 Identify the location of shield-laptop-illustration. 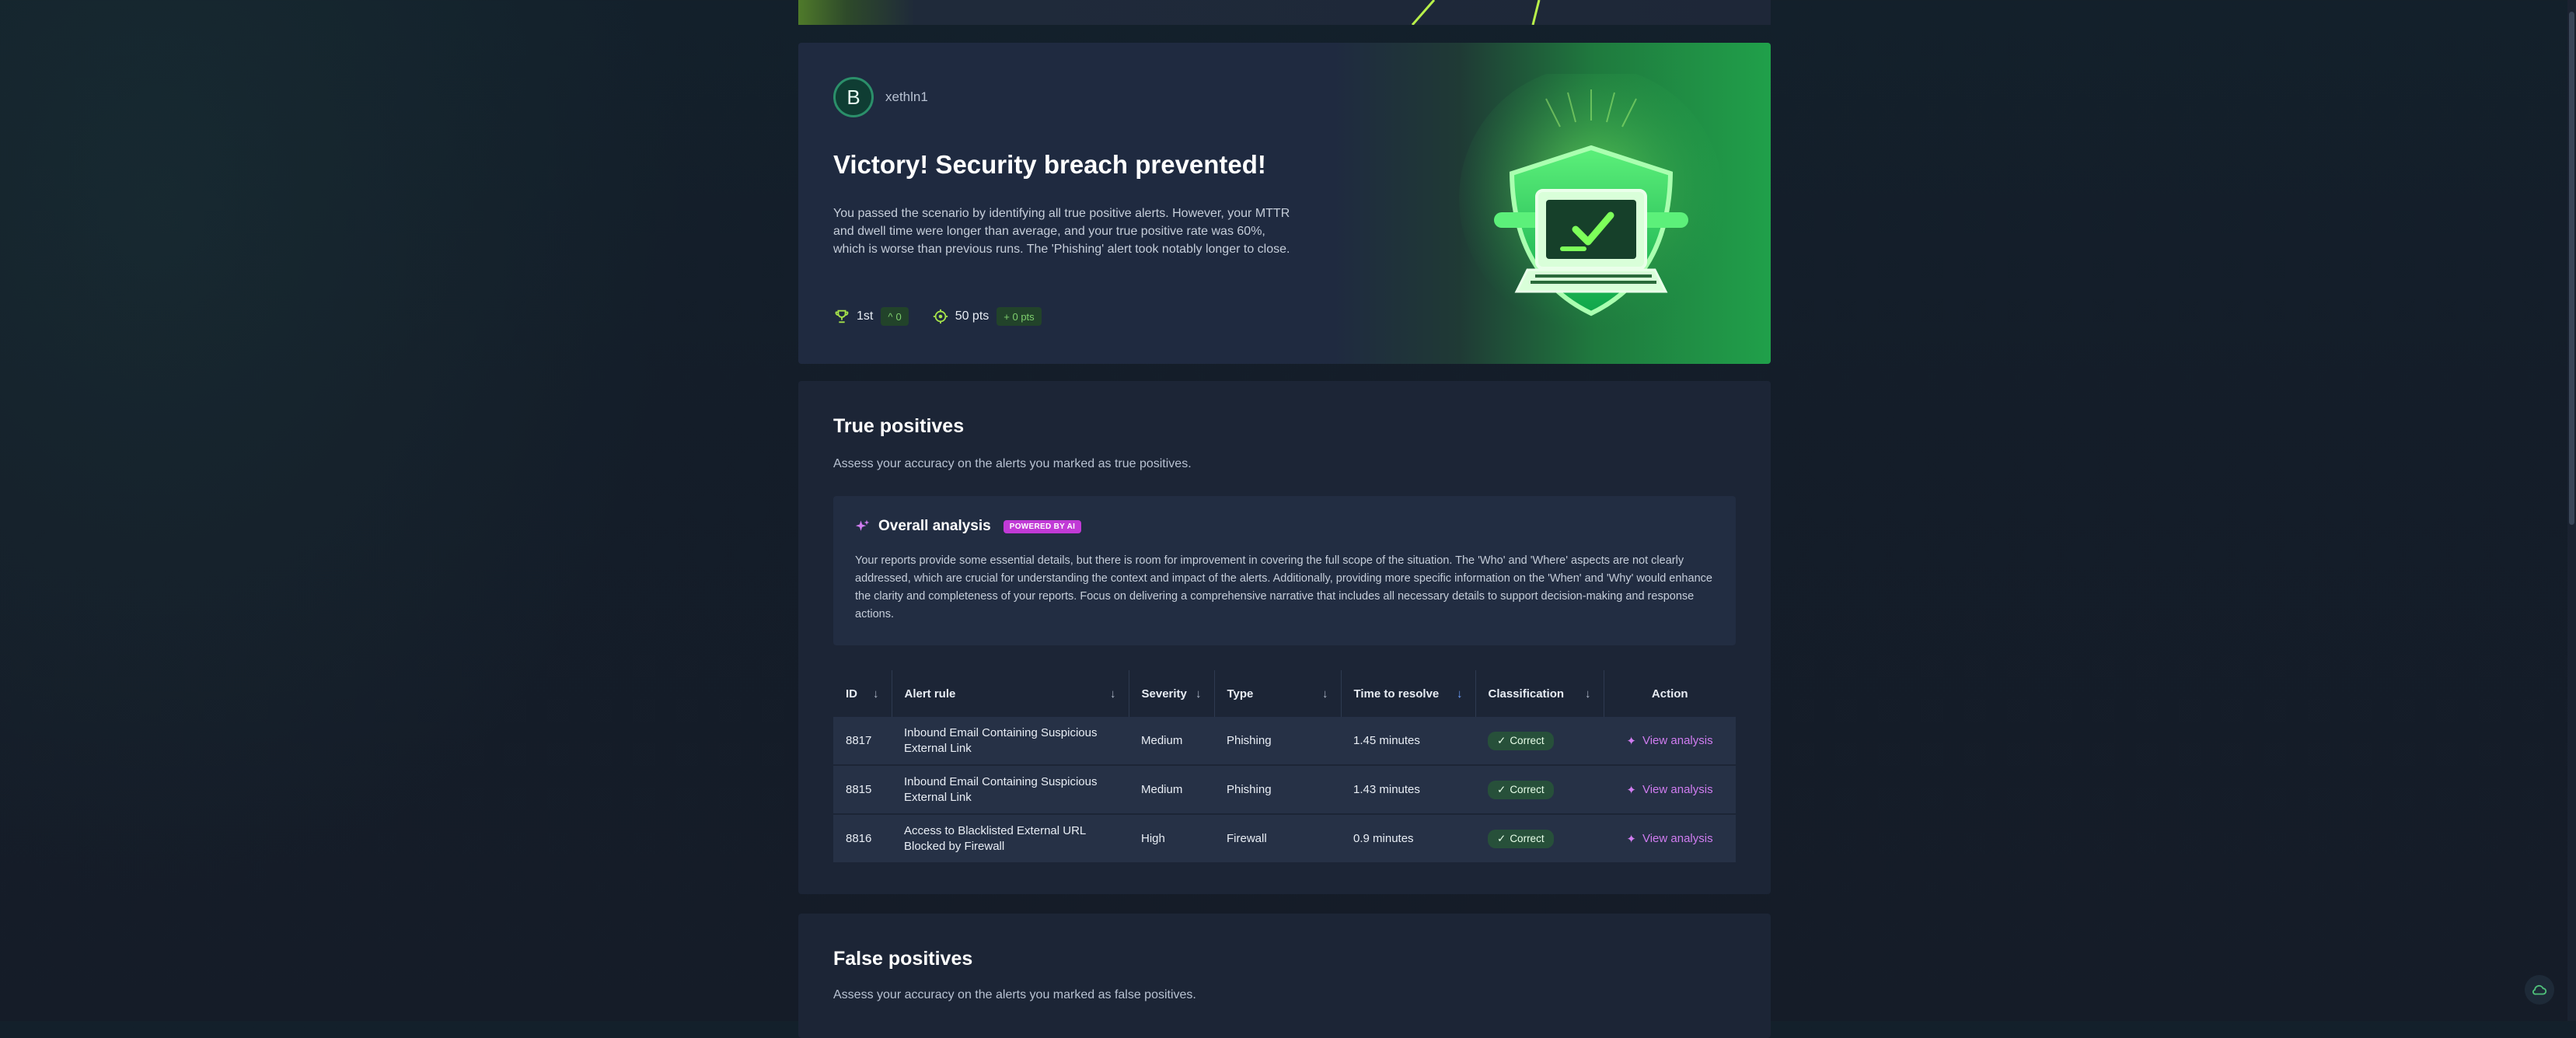
(1591, 202).